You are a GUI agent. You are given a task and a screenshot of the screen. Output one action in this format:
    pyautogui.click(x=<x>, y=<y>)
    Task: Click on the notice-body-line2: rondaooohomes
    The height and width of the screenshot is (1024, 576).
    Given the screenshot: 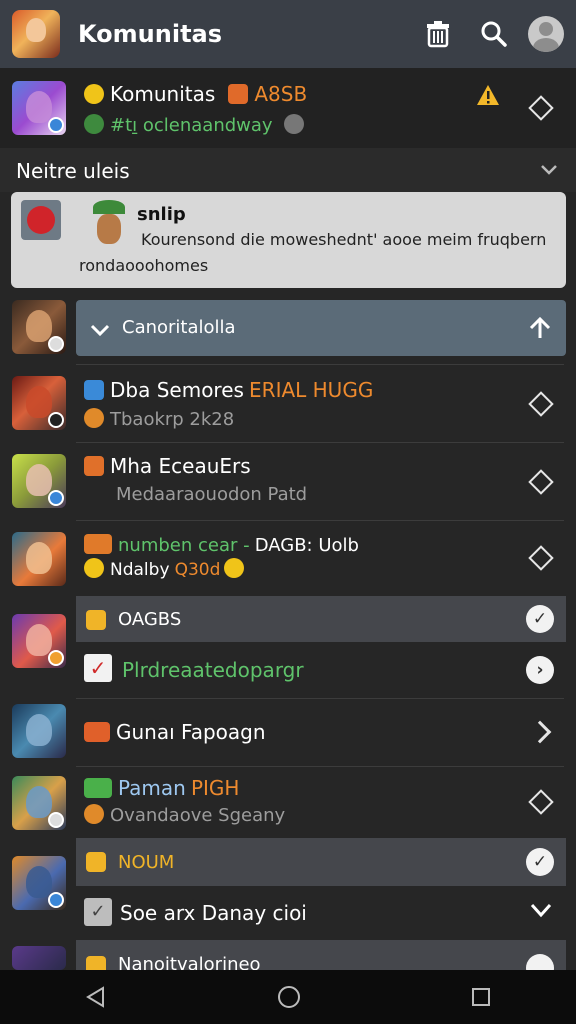 What is the action you would take?
    pyautogui.click(x=144, y=265)
    